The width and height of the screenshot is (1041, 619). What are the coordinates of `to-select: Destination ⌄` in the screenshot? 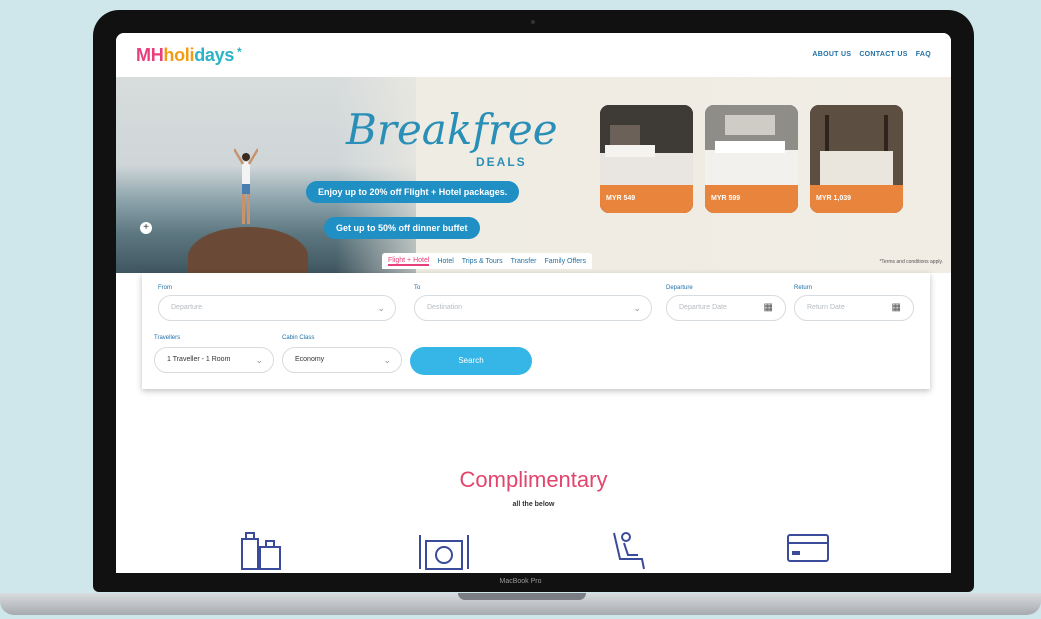 It's located at (533, 308).